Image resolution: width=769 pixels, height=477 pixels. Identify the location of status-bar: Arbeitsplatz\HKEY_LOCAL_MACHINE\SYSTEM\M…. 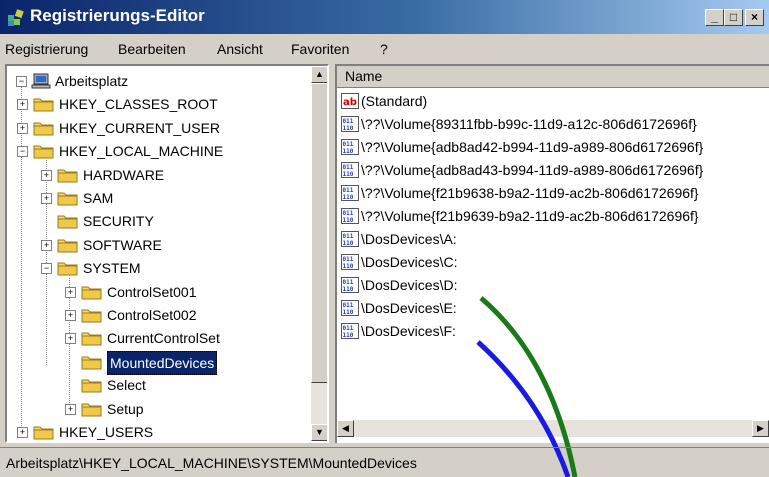
(384, 462).